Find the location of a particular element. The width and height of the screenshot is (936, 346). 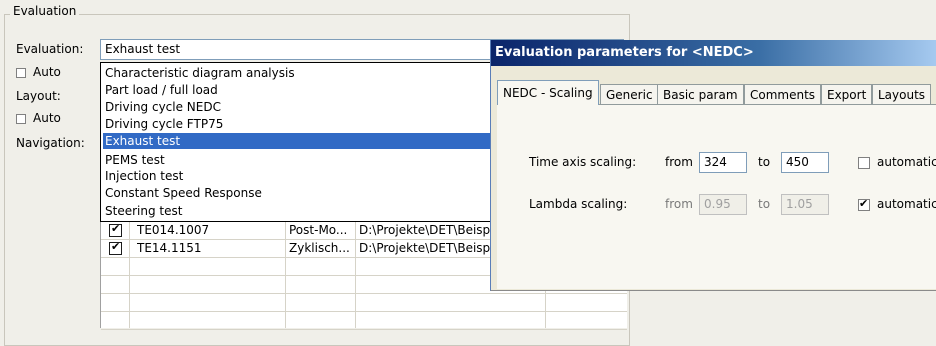

navigation-label: Navigation: is located at coordinates (50, 143).